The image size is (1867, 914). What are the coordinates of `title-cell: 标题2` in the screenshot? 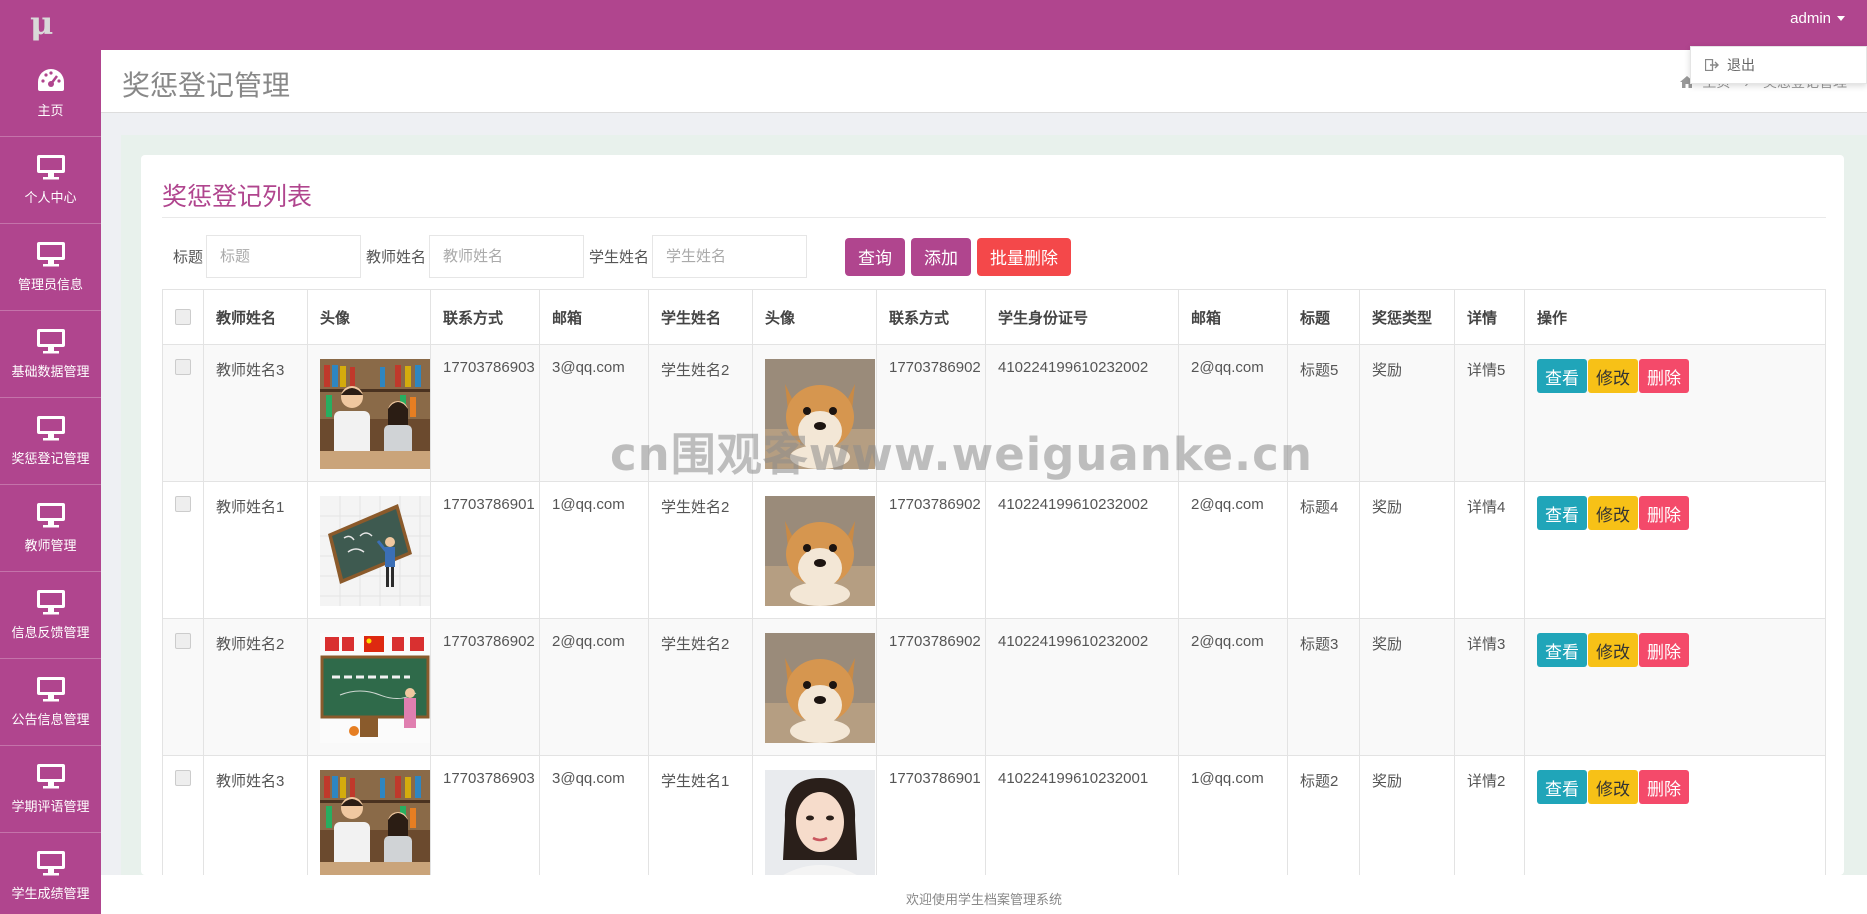 It's located at (1323, 815).